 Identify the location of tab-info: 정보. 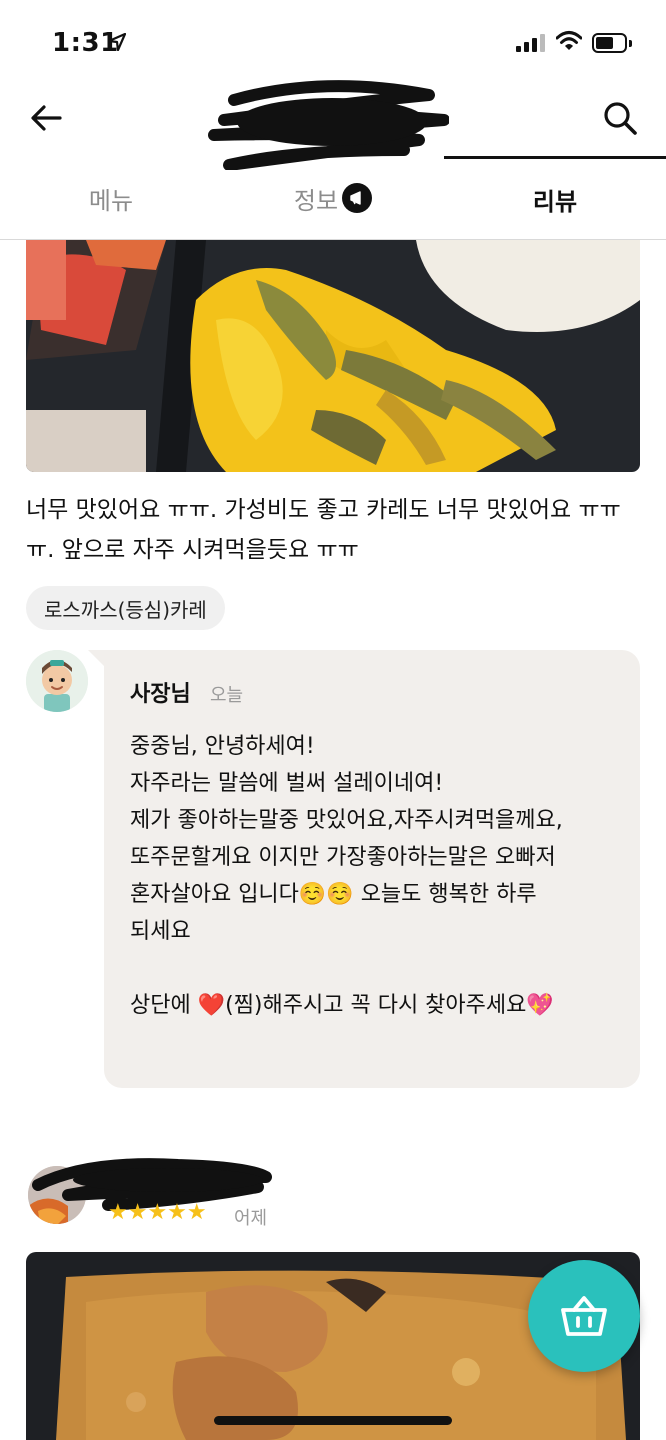
(333, 198).